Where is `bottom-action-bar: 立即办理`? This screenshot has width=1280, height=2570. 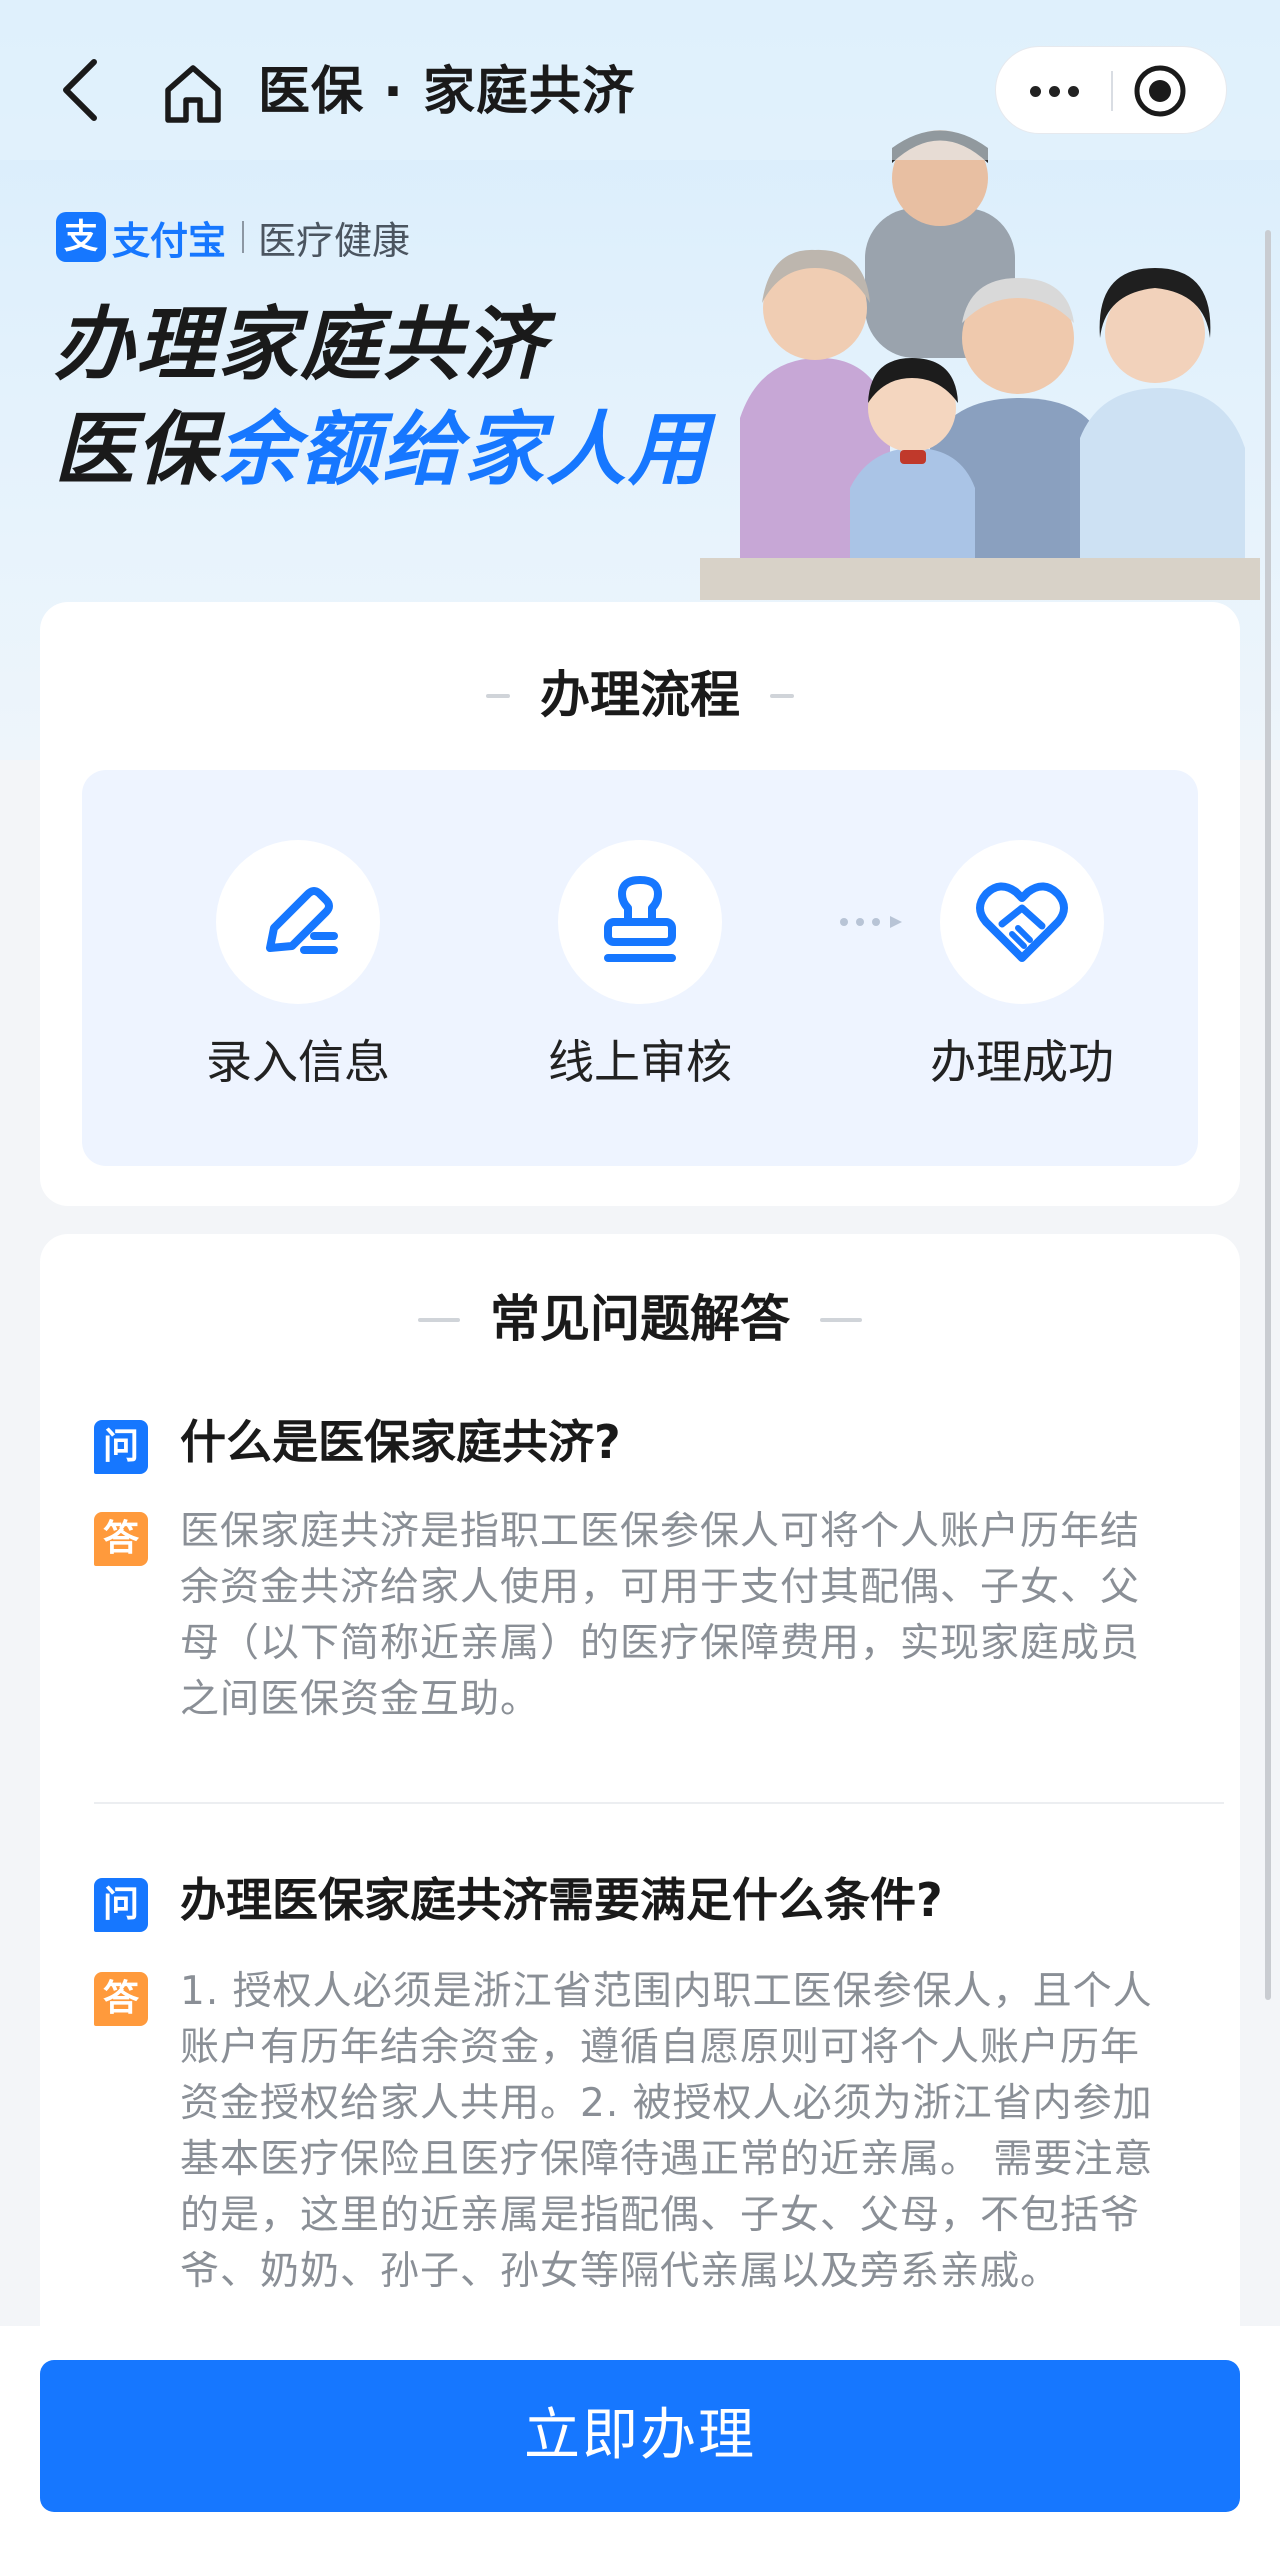 bottom-action-bar: 立即办理 is located at coordinates (640, 2448).